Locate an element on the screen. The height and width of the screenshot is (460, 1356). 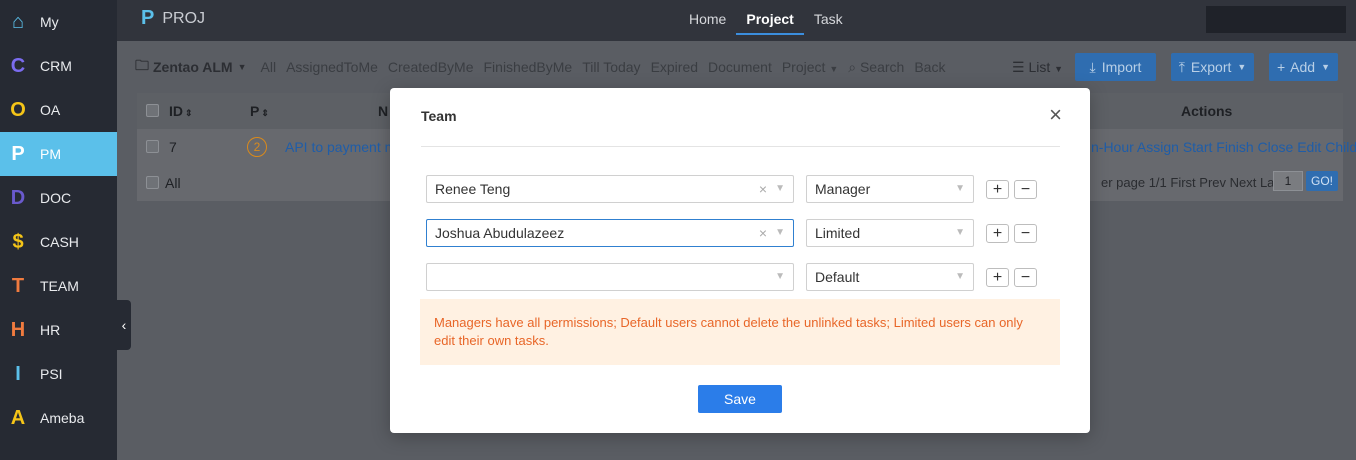
view-list-button: ☰ List ▼ is located at coordinates (1037, 67).